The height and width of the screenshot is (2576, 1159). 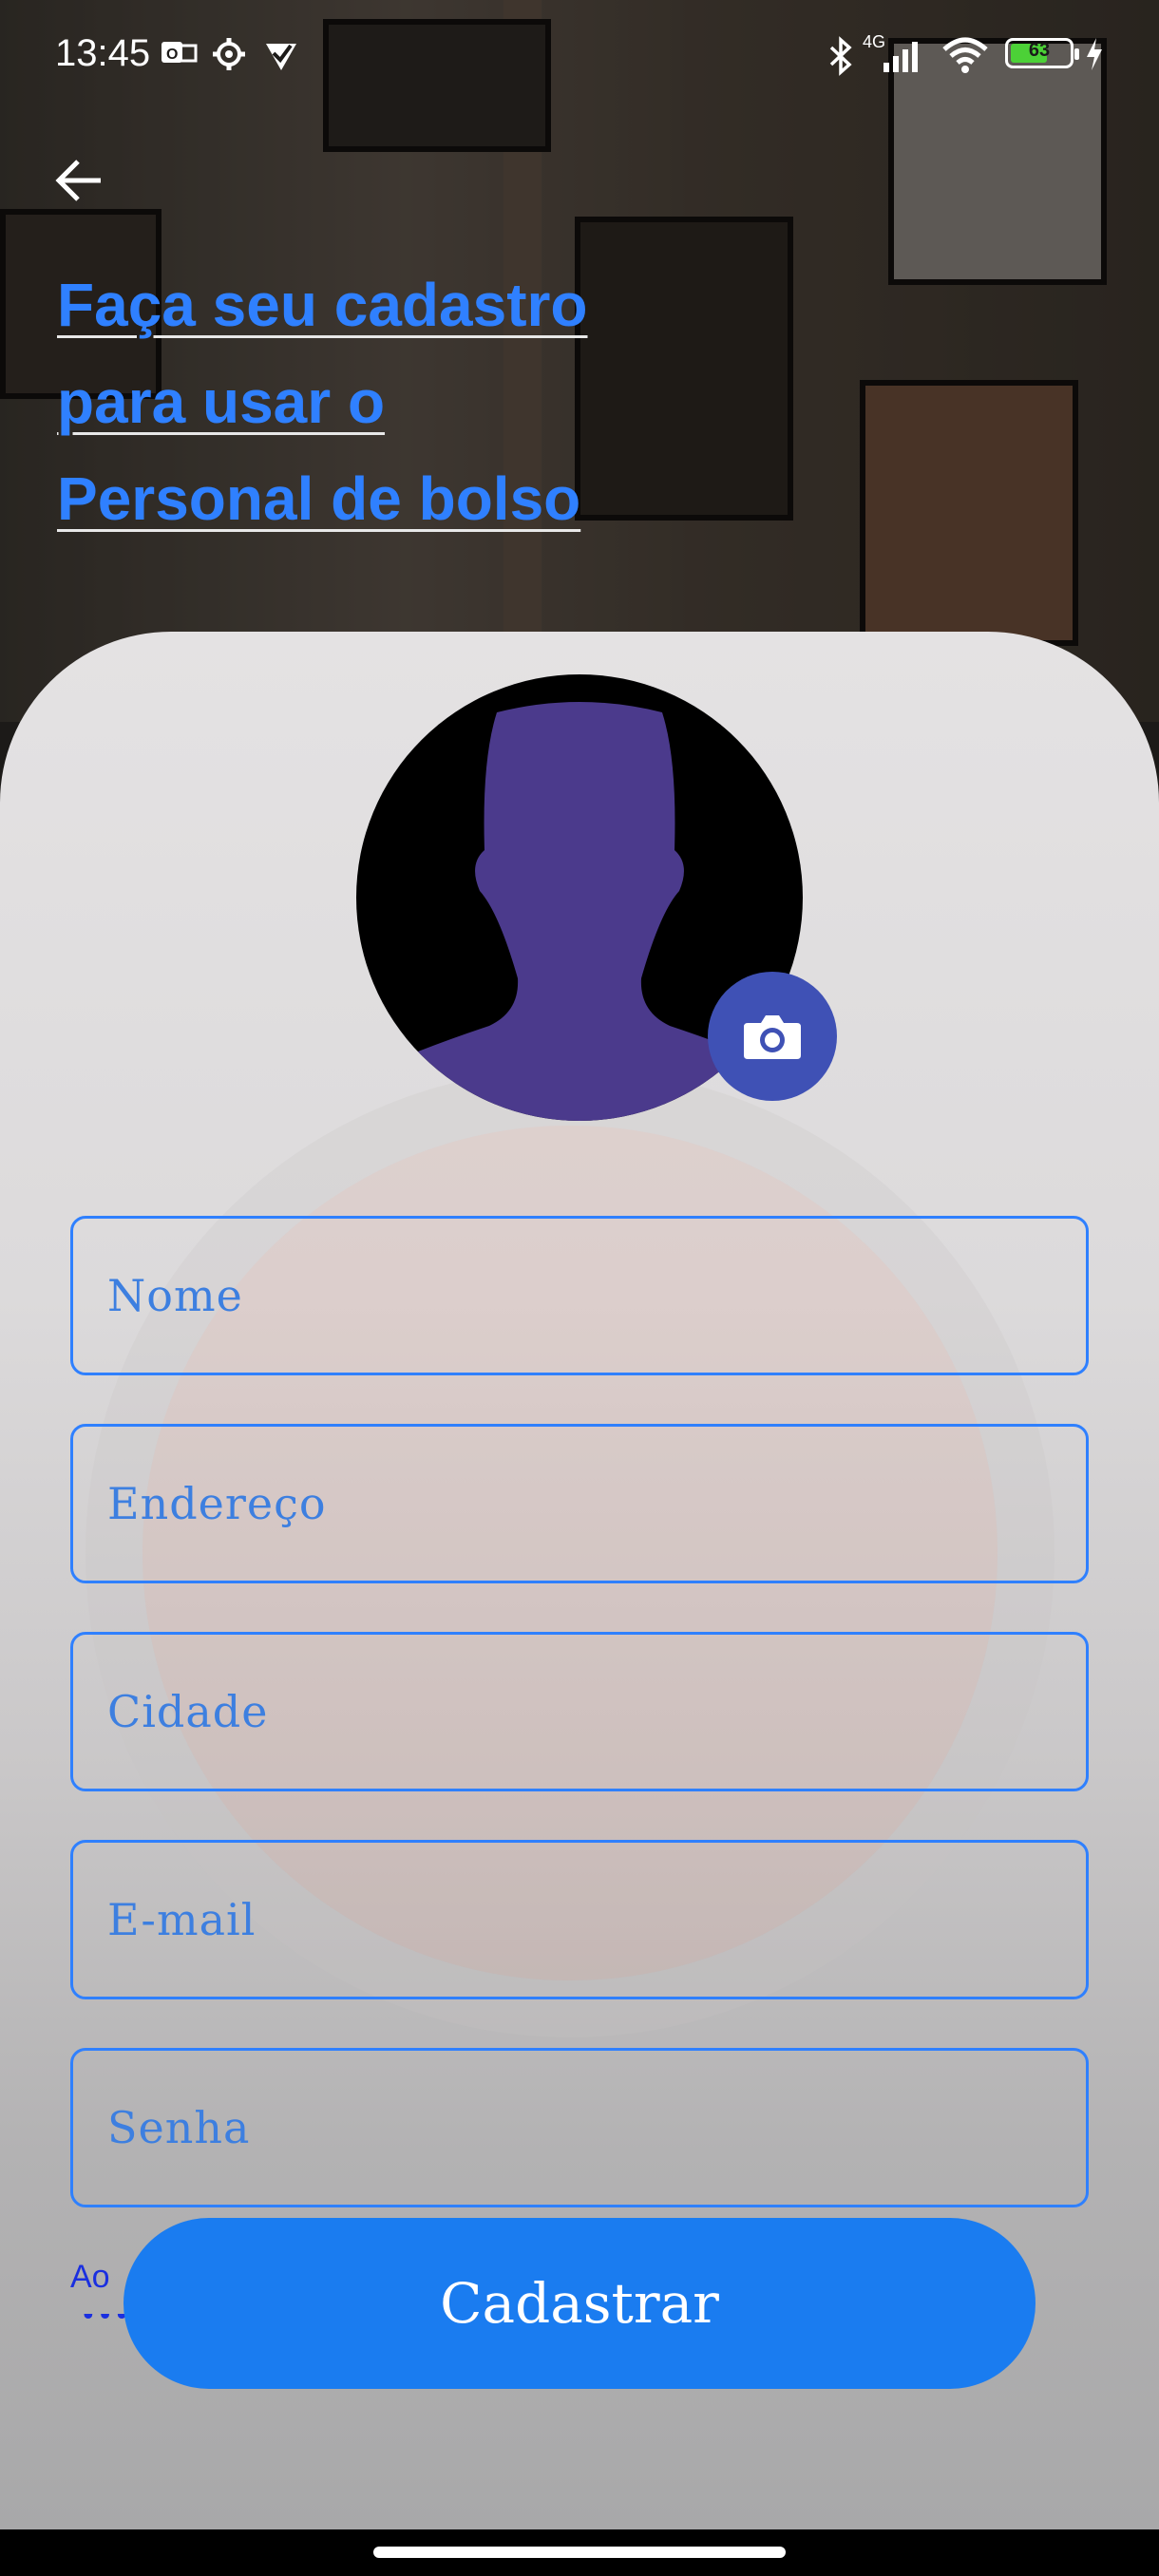 What do you see at coordinates (579, 1503) in the screenshot?
I see `address-field: Endereço` at bounding box center [579, 1503].